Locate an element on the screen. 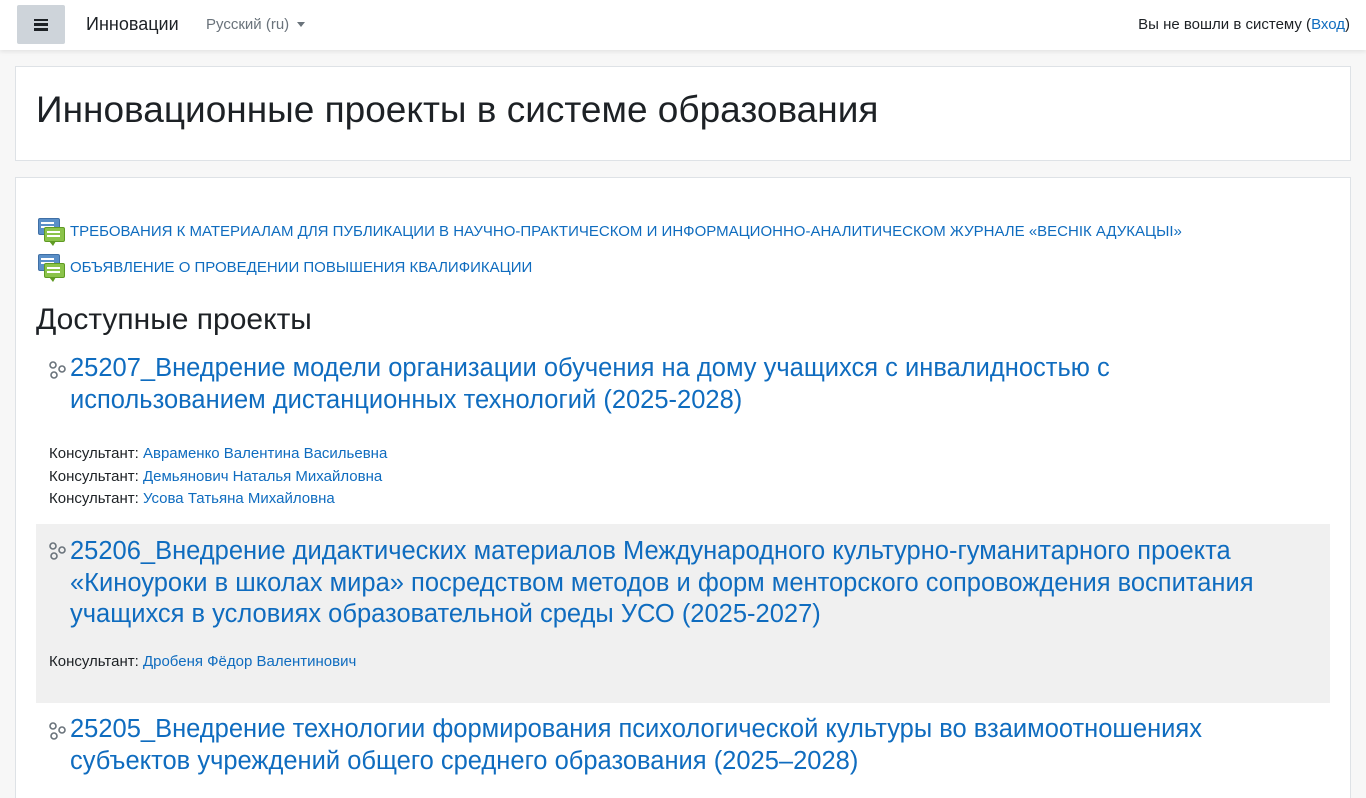  login-status-text: Вы не вошли в систему ( is located at coordinates (1225, 24).